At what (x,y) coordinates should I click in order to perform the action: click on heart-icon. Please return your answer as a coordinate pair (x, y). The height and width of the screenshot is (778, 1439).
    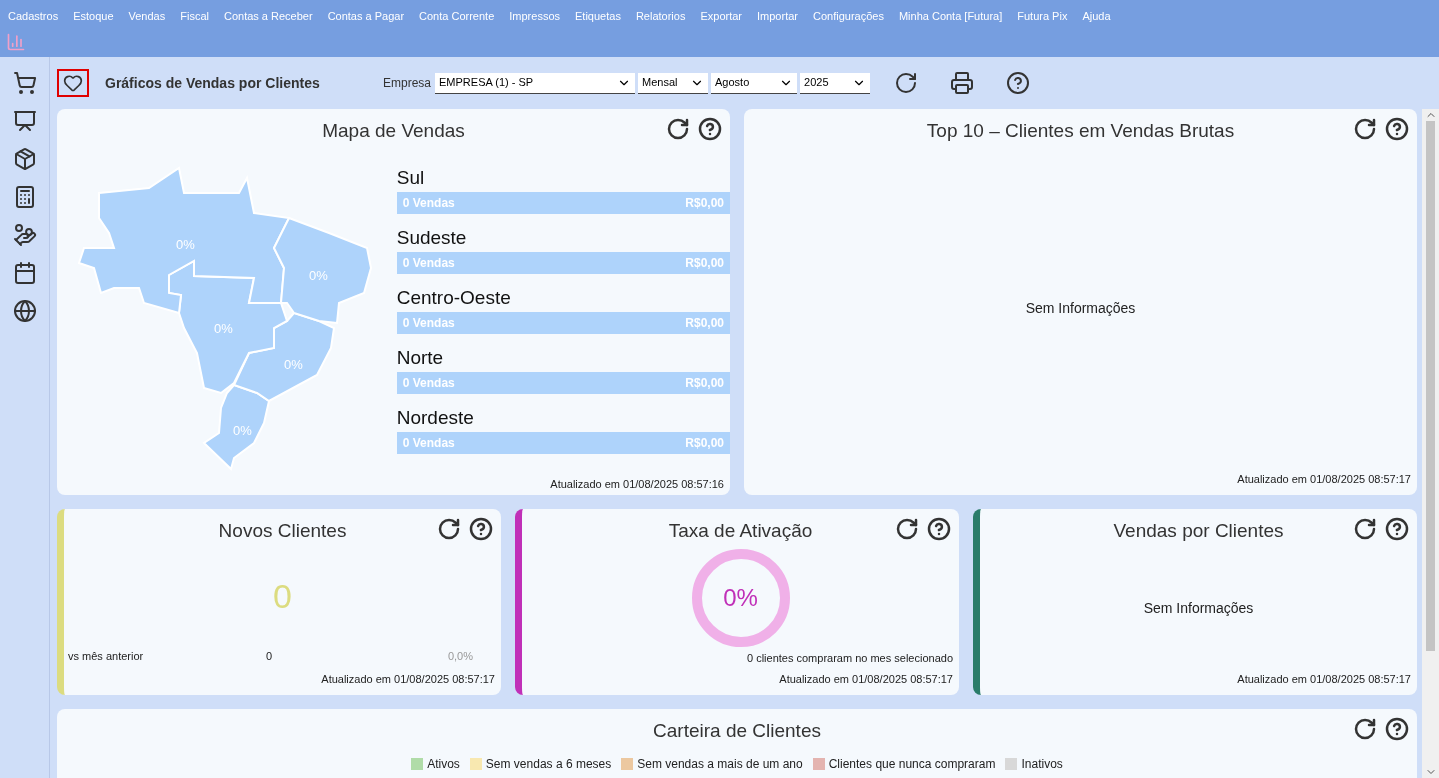
    Looking at the image, I should click on (73, 83).